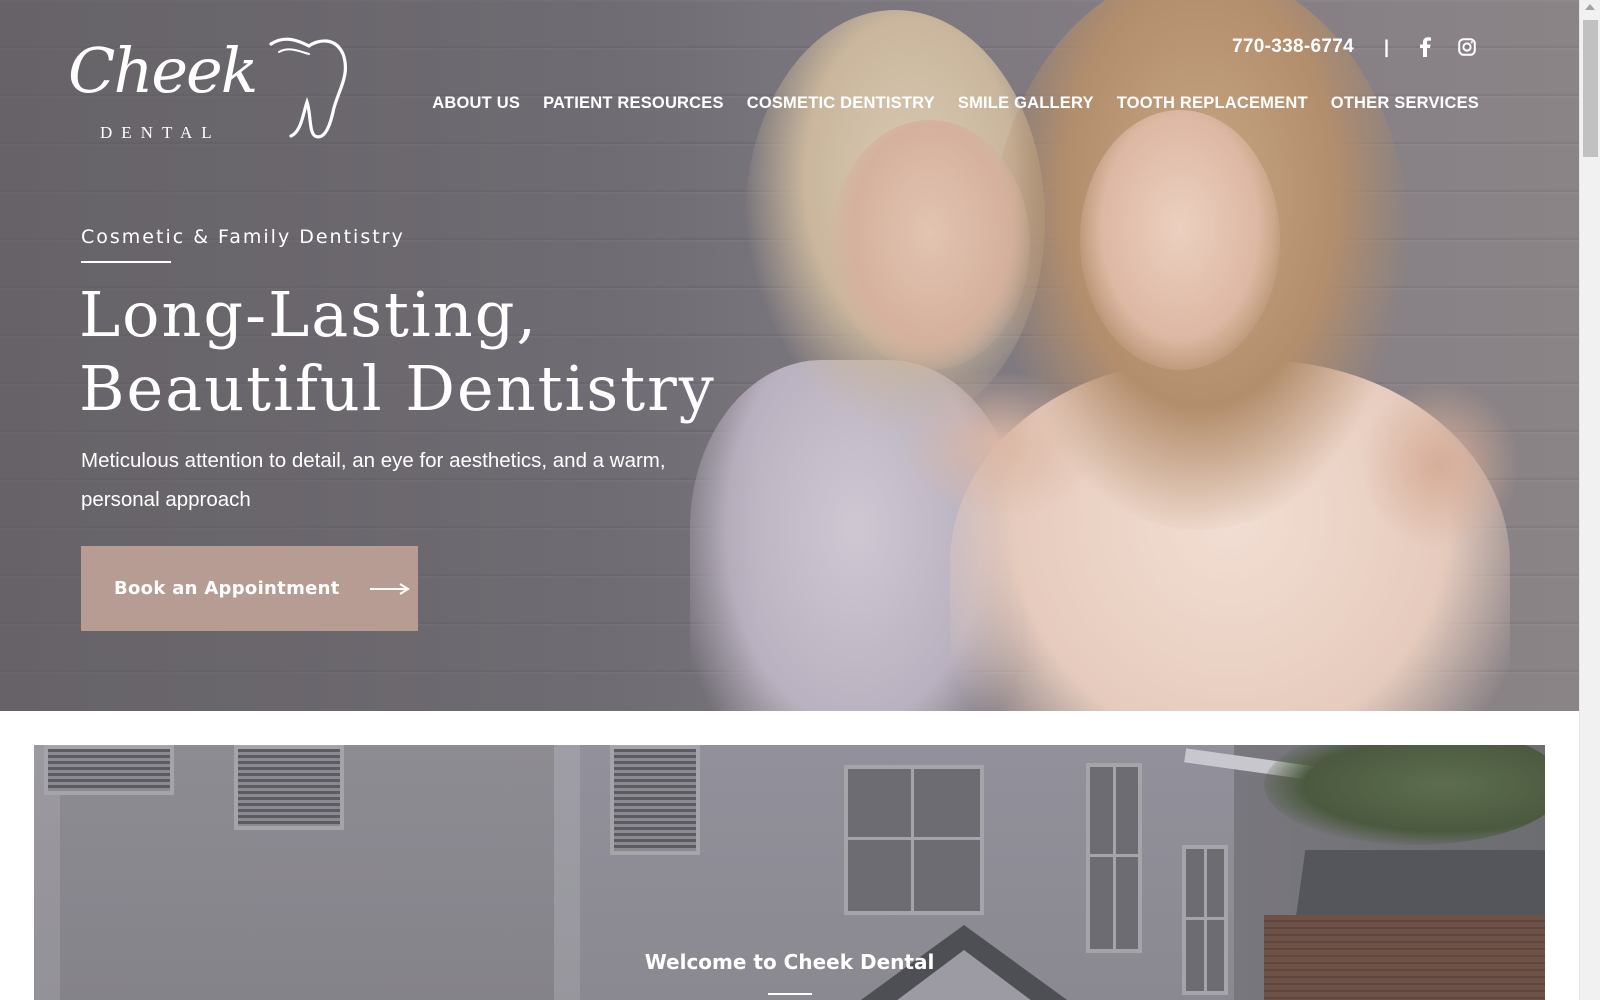  Describe the element at coordinates (163, 70) in the screenshot. I see `logo-wordmark: Cheek` at that location.